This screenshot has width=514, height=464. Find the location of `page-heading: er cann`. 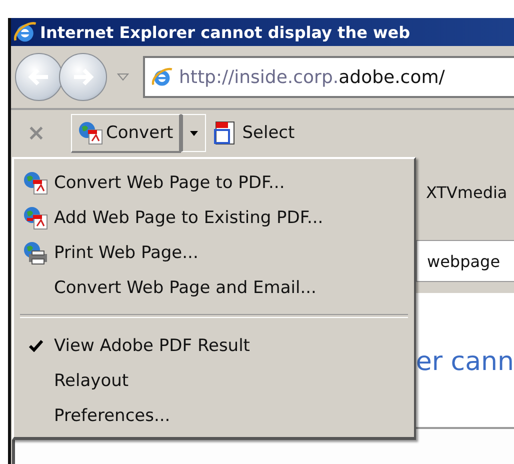

page-heading: er cann is located at coordinates (465, 362).